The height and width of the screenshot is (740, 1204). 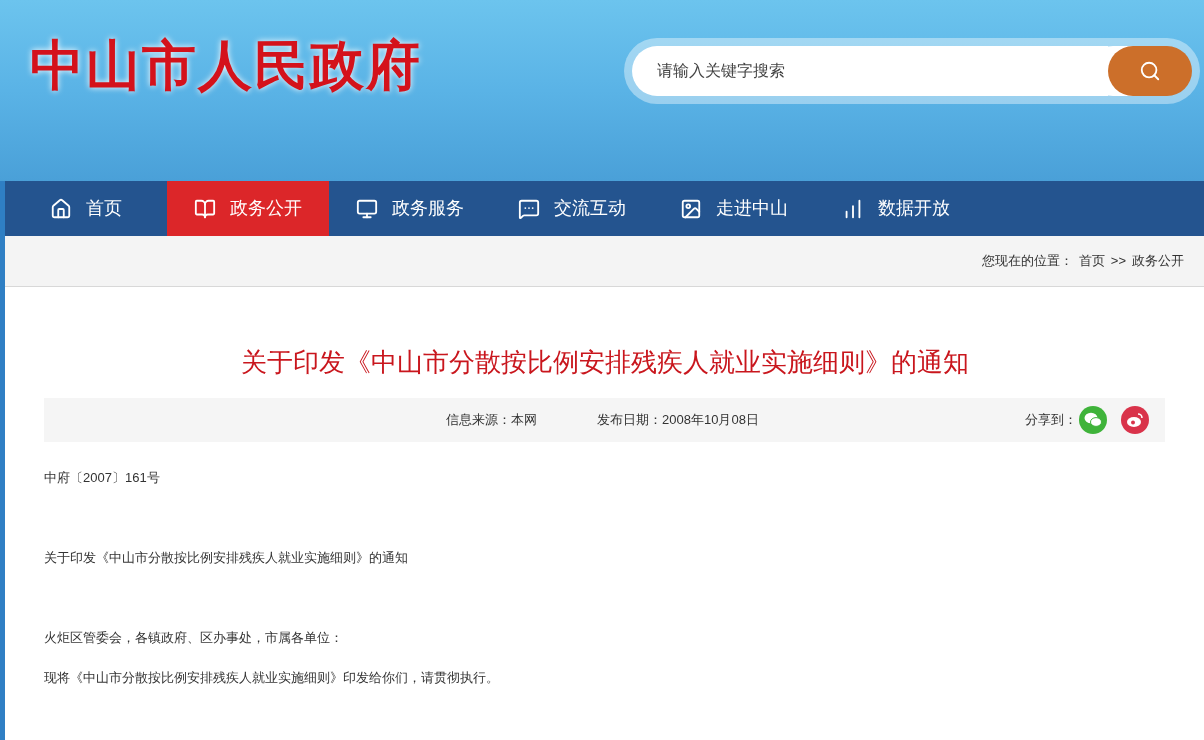 I want to click on wechat-share-button, so click(x=1093, y=420).